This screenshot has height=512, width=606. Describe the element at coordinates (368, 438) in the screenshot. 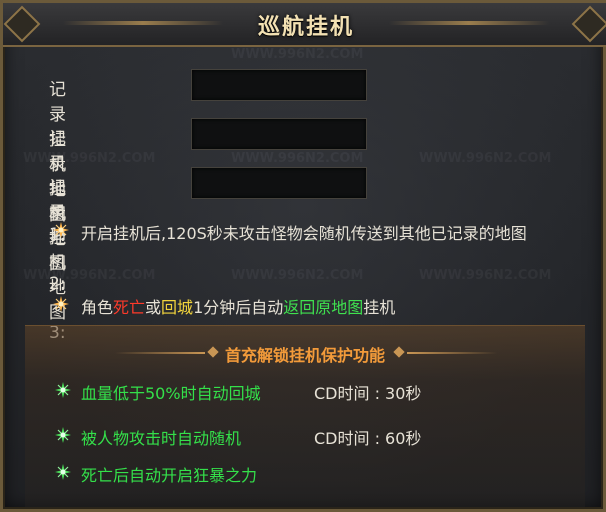

I see `bonus-item-cd: CD时间 : 60秒` at that location.